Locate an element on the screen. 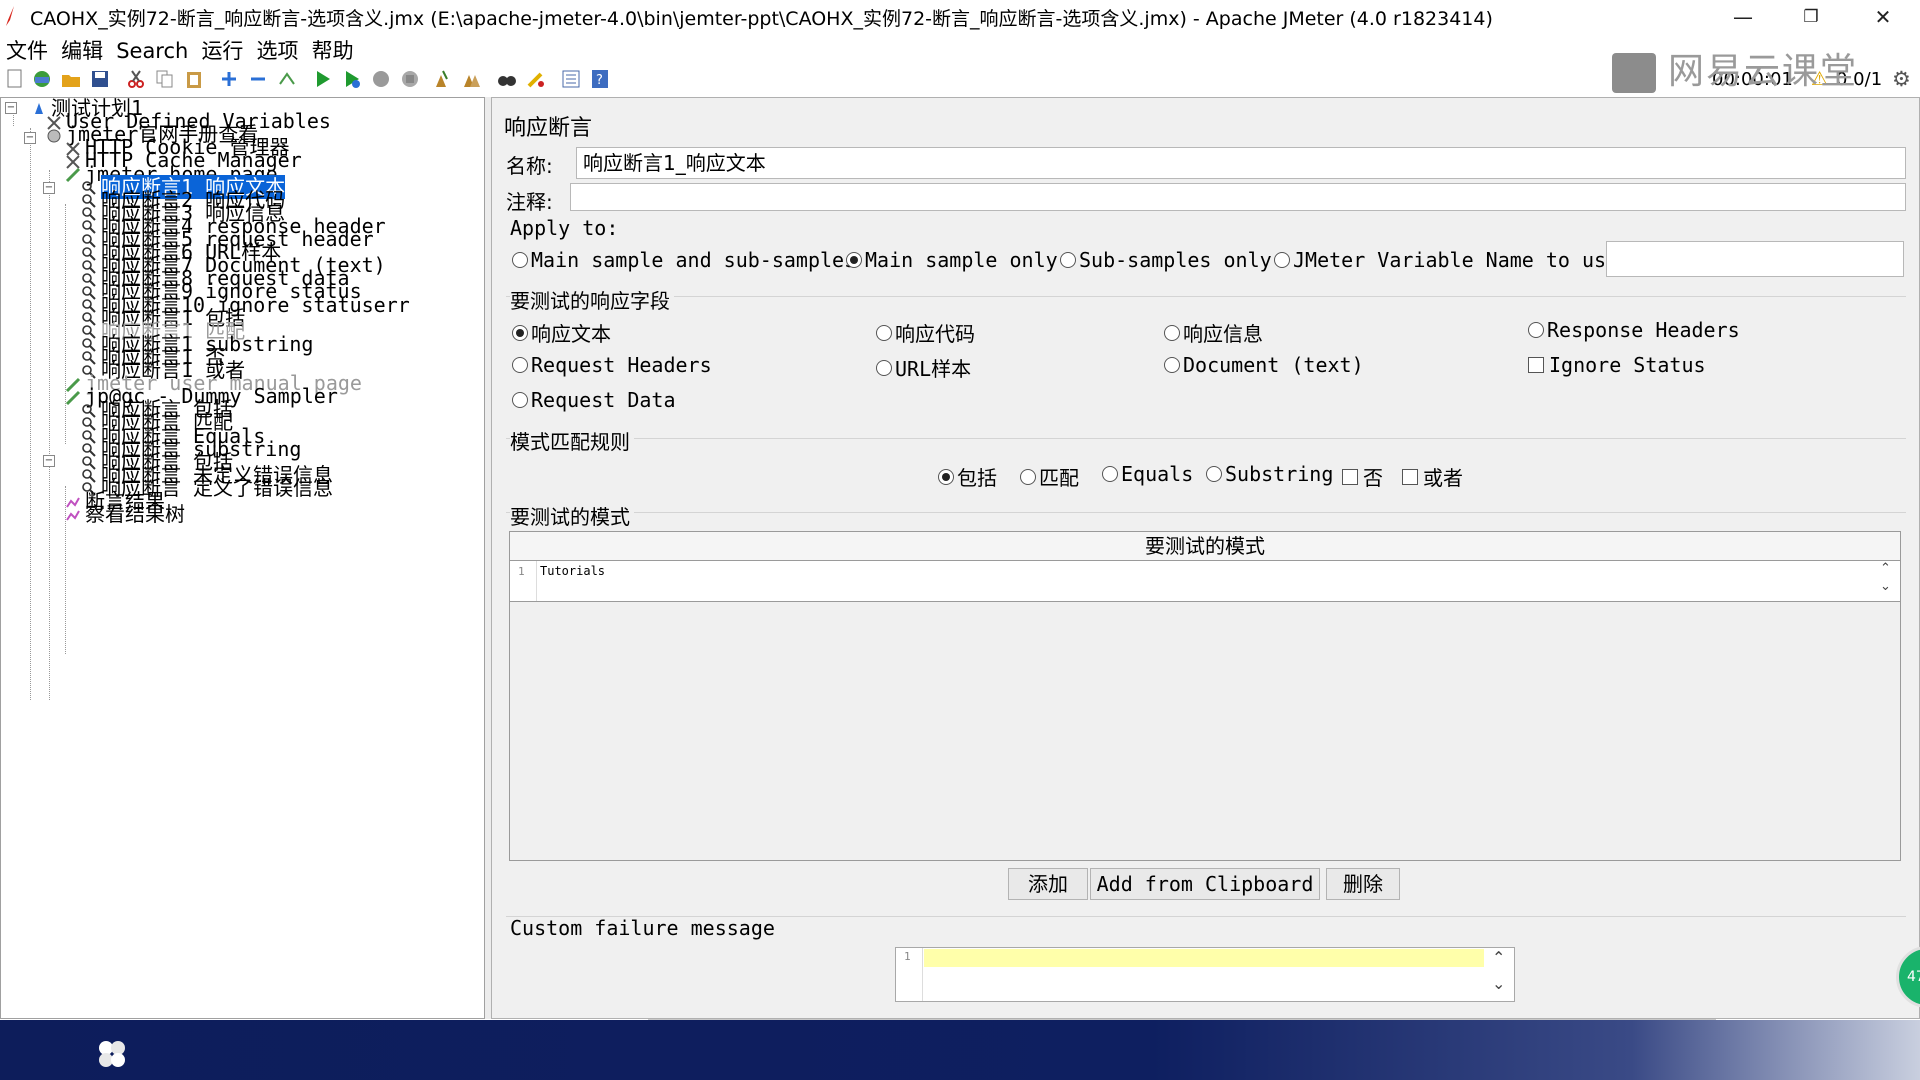 The height and width of the screenshot is (1080, 1920). field-response-text-radio: 响应文本 is located at coordinates (561, 332).